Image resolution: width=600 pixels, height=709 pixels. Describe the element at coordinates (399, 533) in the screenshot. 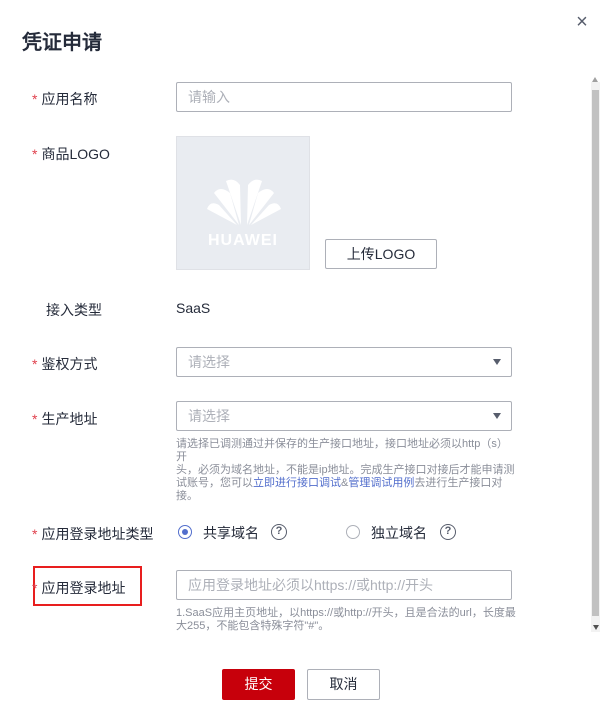

I see `radio-independent-domain-label: 独立域名` at that location.